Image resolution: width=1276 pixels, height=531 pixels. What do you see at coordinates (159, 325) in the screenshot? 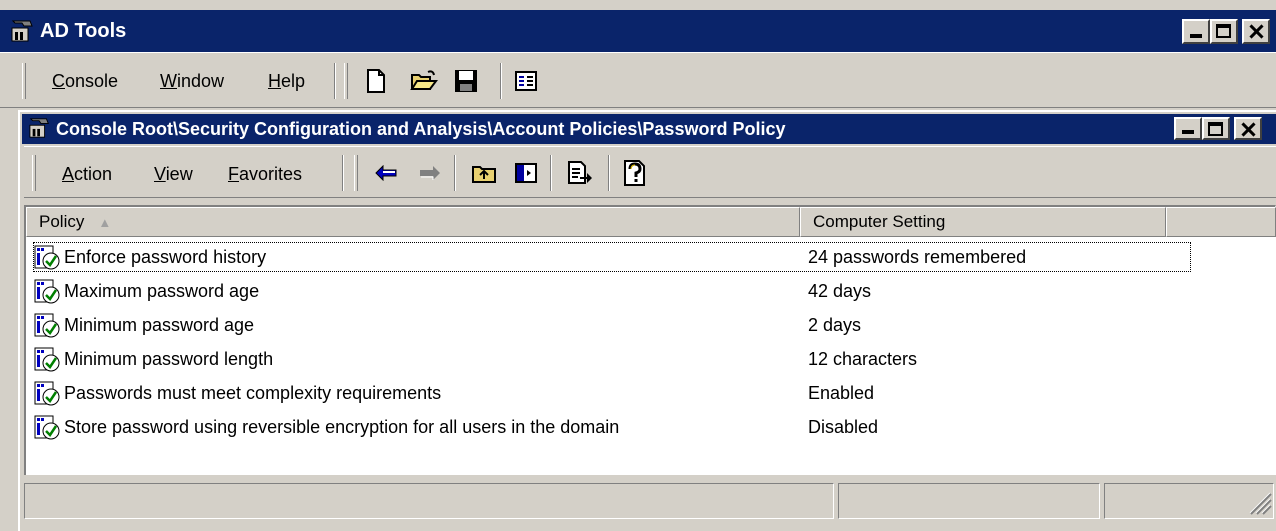
I see `policy-name: Minimum password age` at bounding box center [159, 325].